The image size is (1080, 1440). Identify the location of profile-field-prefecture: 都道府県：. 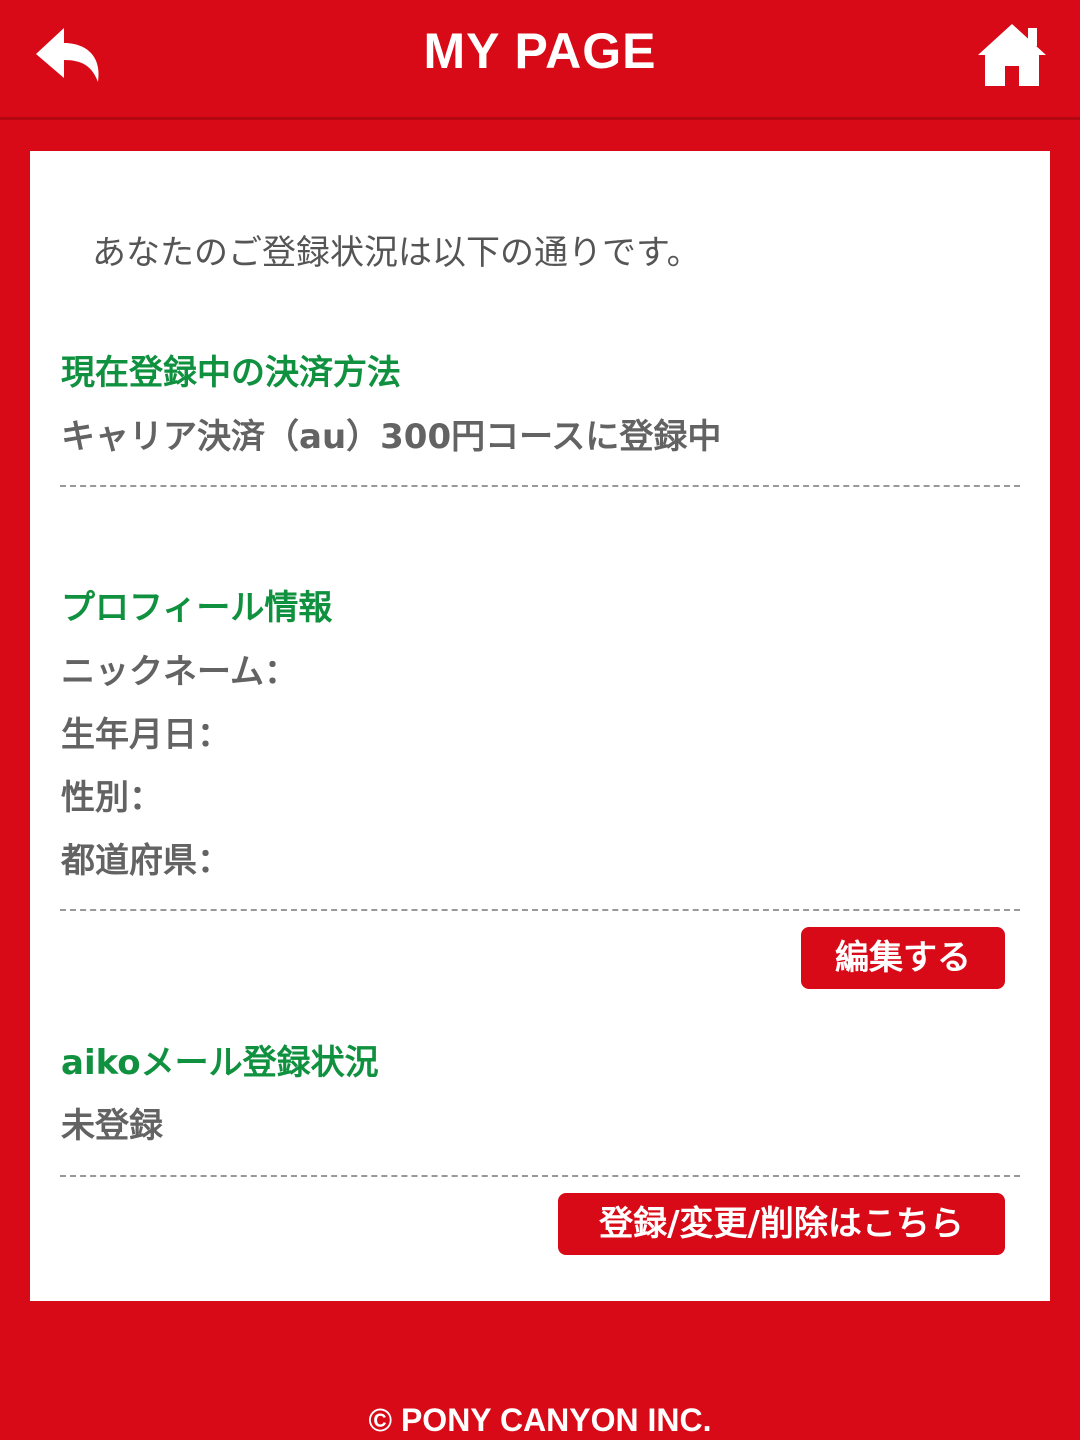
(146, 857).